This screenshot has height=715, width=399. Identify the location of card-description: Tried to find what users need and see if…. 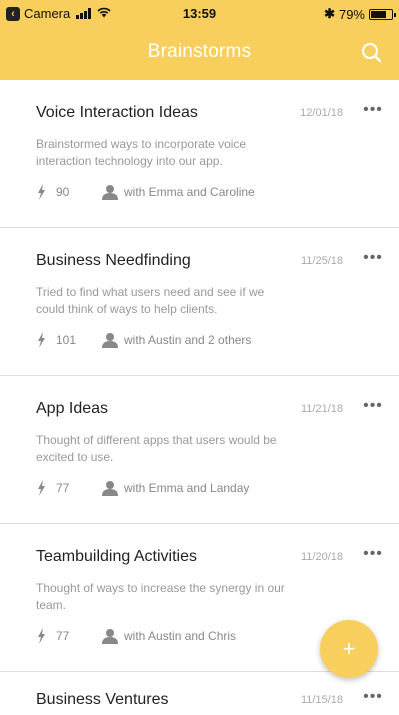
(150, 300).